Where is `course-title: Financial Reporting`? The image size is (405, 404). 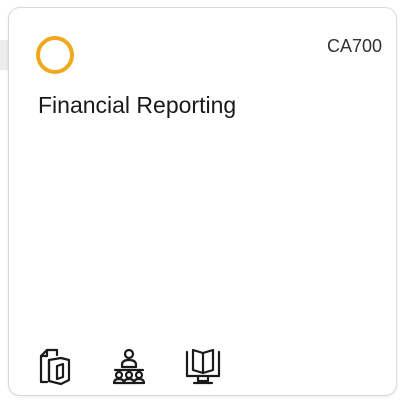 course-title: Financial Reporting is located at coordinates (137, 105).